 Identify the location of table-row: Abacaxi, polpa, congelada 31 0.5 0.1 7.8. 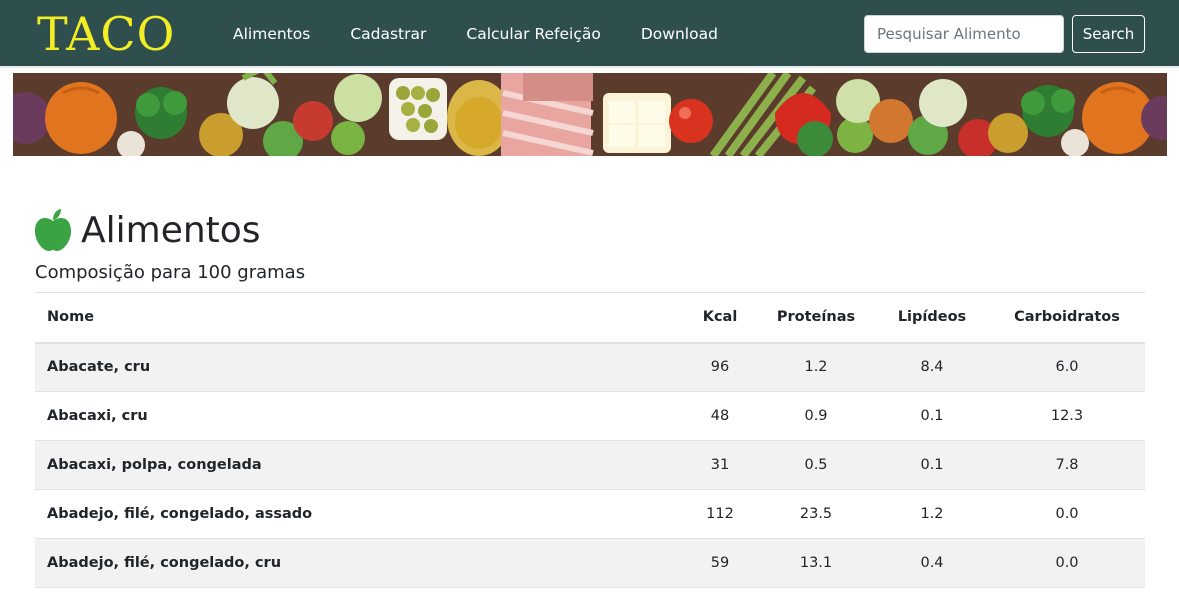
(590, 465).